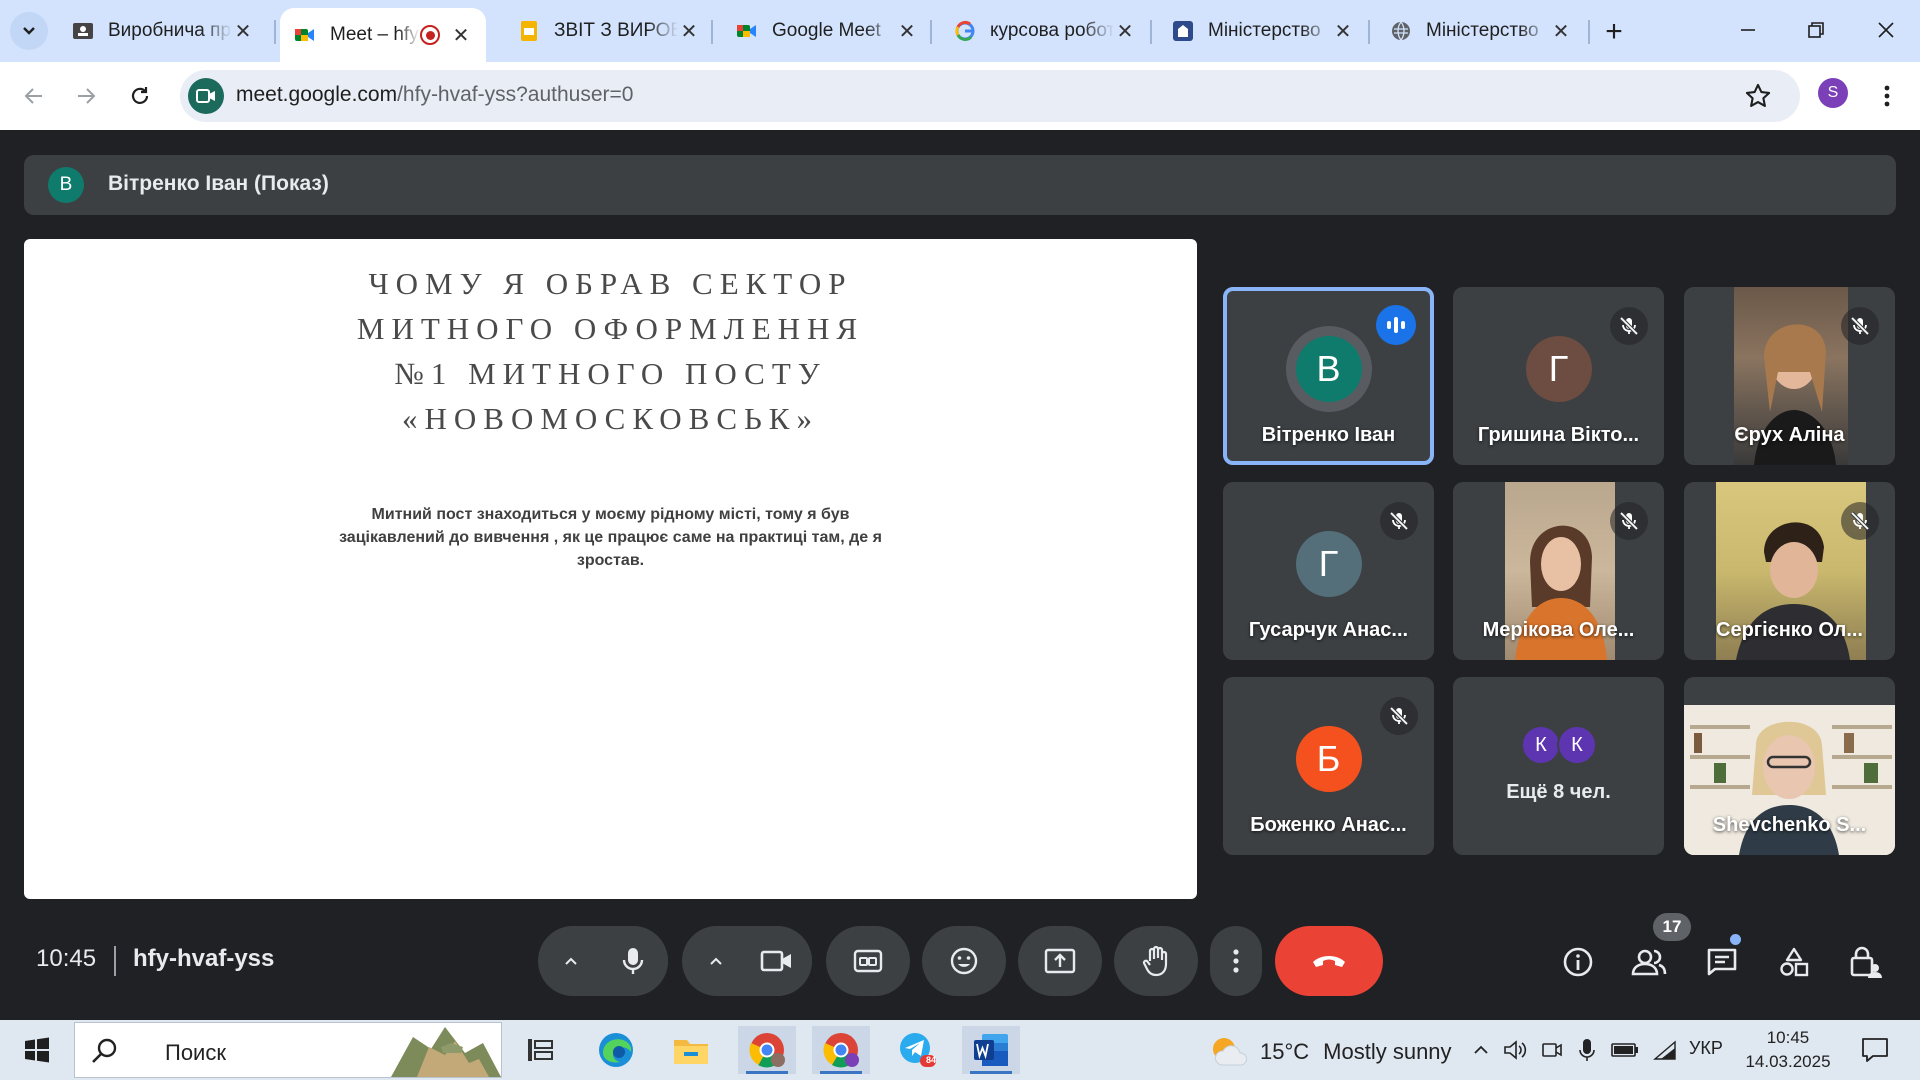  I want to click on address-bar: meet.google.com/hfy-hvaf-yss?authuser=0, so click(990, 96).